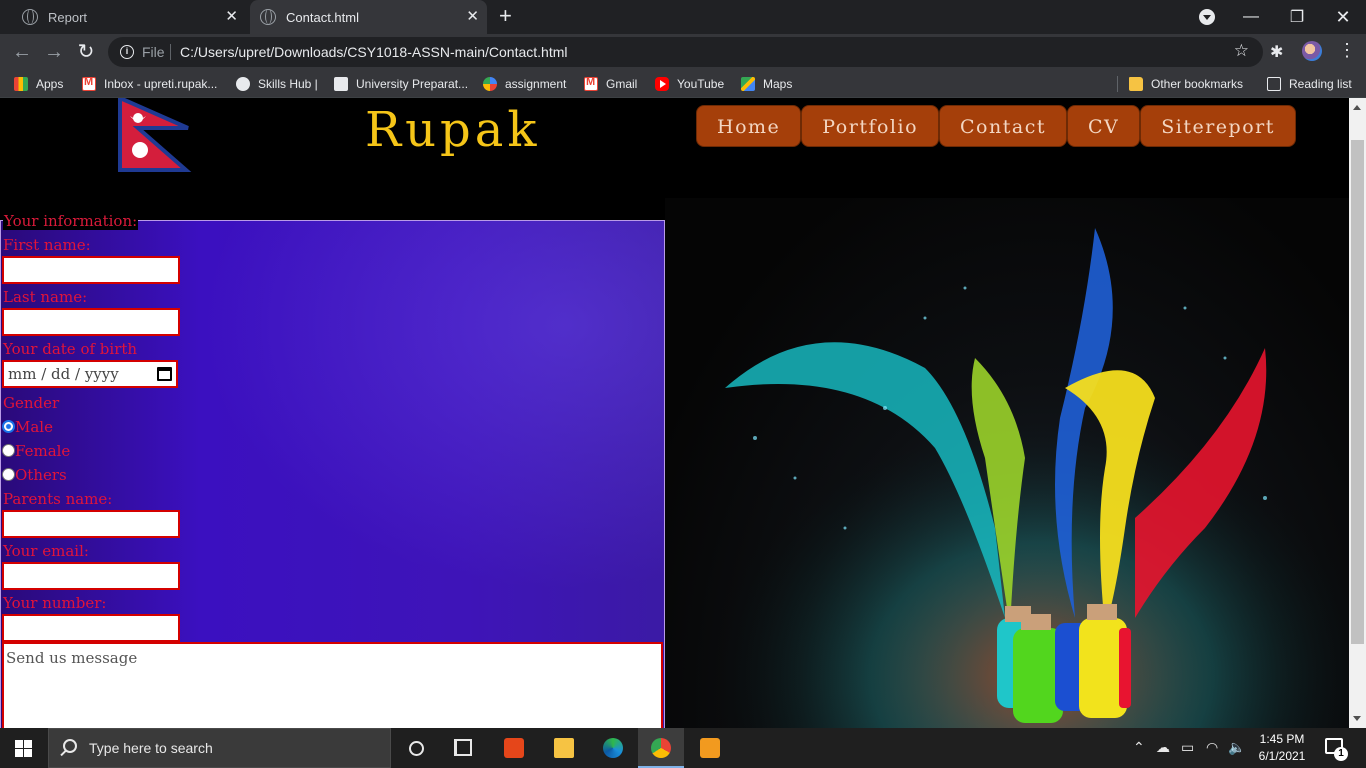 The image size is (1366, 768). I want to click on nav-portfolio: Portfolio, so click(870, 126).